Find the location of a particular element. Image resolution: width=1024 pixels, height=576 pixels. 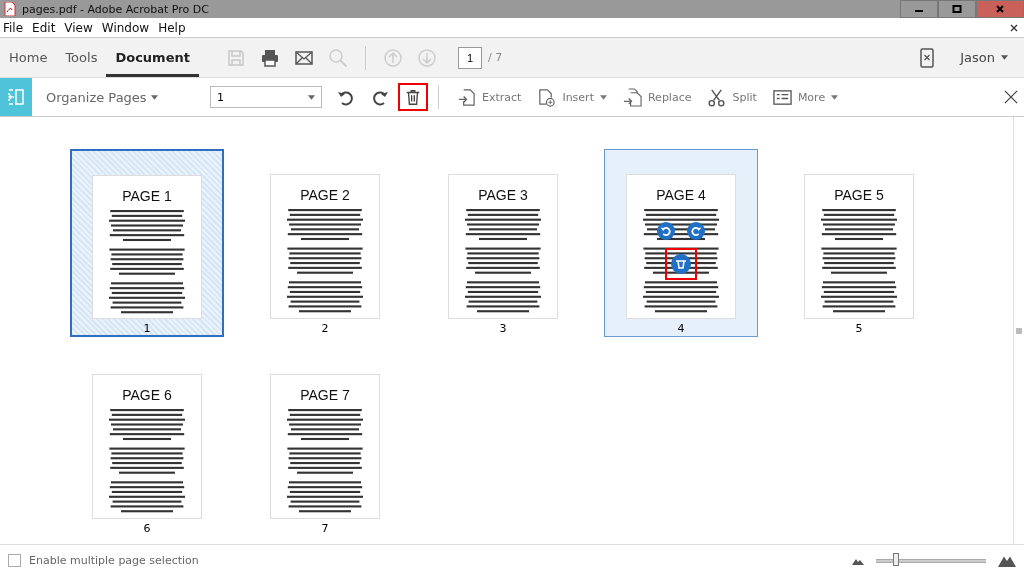

page-number: 7 is located at coordinates (325, 528).